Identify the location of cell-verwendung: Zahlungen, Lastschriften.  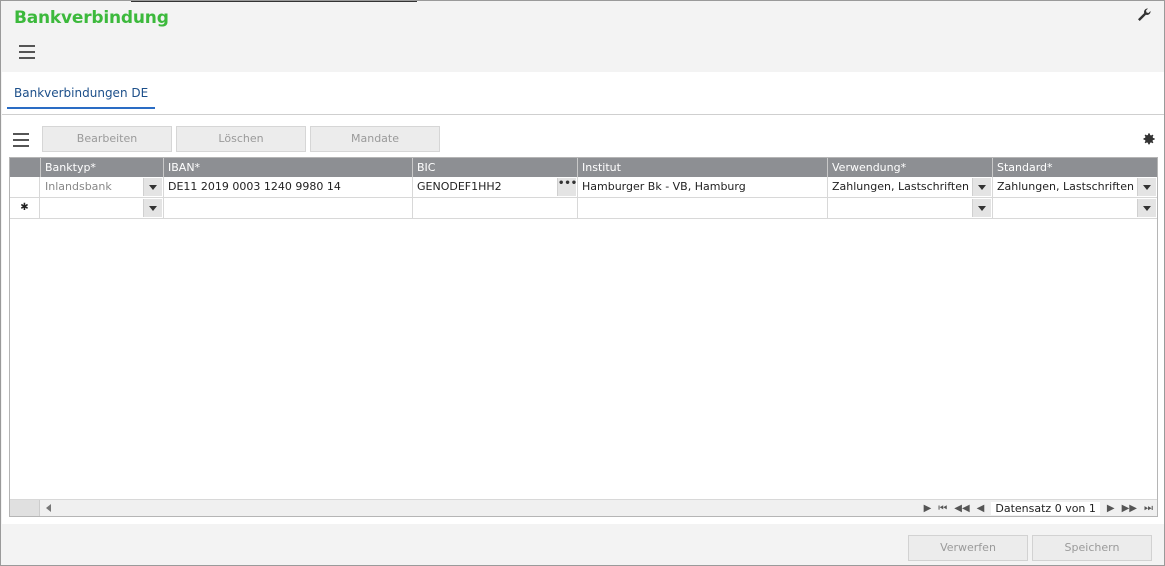
(910, 187).